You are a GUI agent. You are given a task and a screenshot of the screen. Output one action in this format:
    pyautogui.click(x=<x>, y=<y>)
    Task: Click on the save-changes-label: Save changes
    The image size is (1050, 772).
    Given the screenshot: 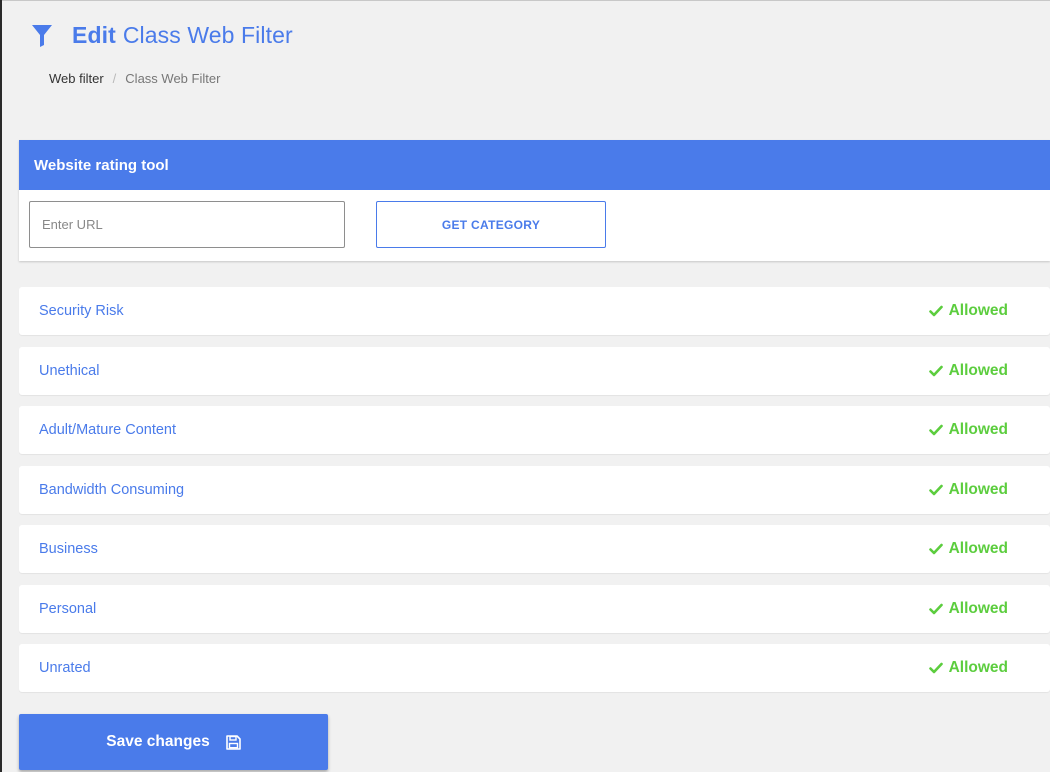 What is the action you would take?
    pyautogui.click(x=158, y=741)
    